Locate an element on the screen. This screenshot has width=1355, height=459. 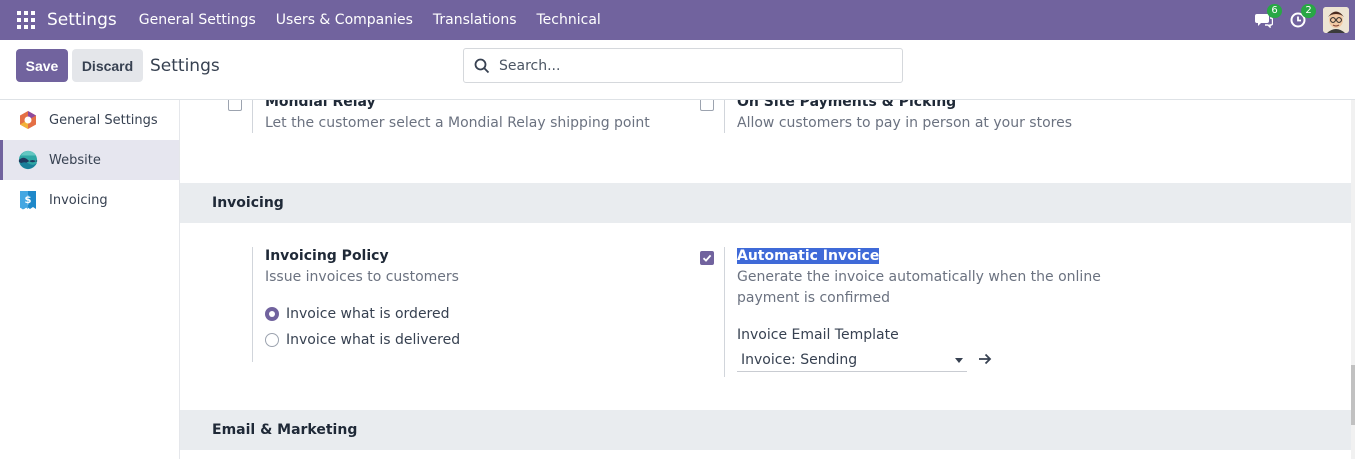
page-title: Settings is located at coordinates (185, 66).